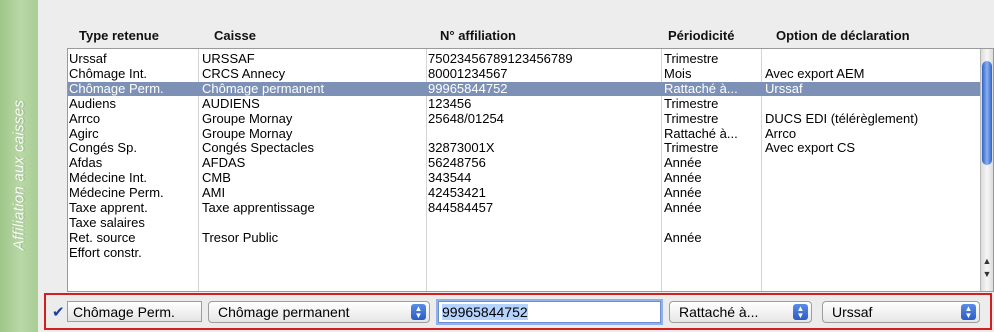 This screenshot has height=332, width=994. Describe the element at coordinates (108, 178) in the screenshot. I see `cell-type: Médecine Int.` at that location.